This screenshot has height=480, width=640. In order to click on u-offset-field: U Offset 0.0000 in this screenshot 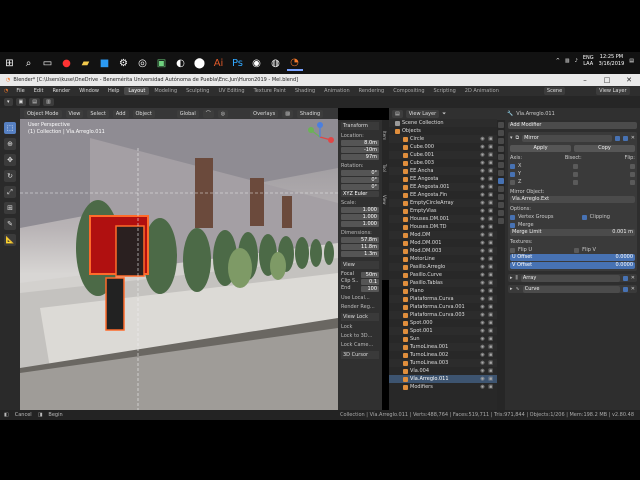, I will do `click(572, 257)`.